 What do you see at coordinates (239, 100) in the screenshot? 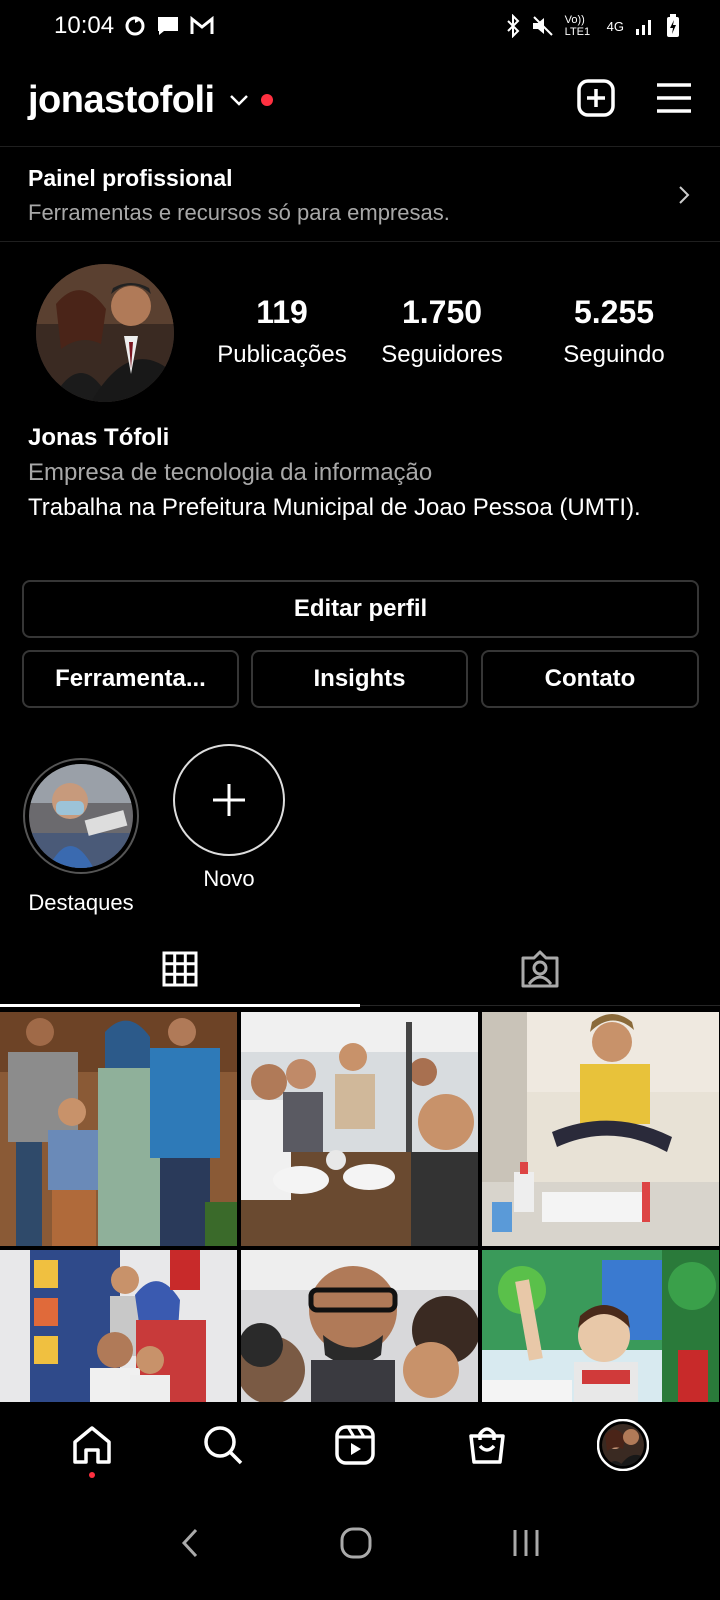
I see `chevron-down-icon` at bounding box center [239, 100].